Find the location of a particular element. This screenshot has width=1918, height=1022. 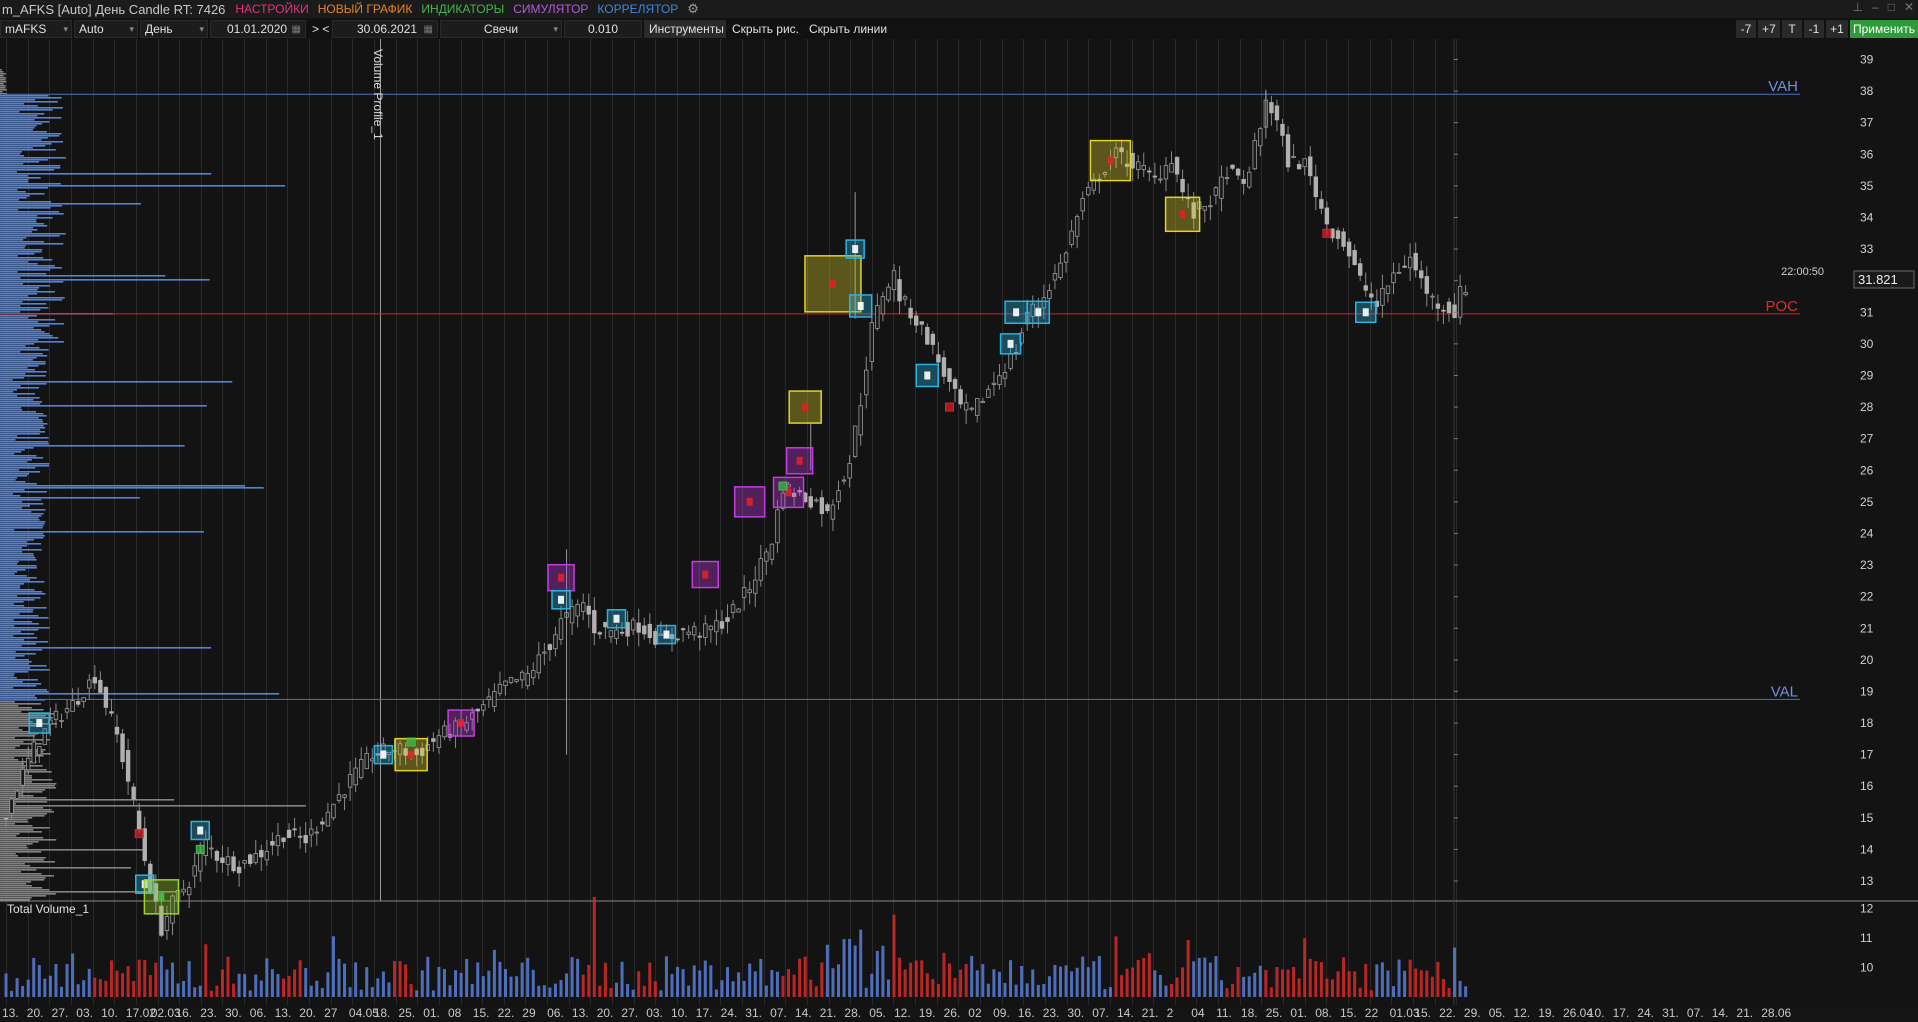

mode-select: Auto is located at coordinates (106, 29).